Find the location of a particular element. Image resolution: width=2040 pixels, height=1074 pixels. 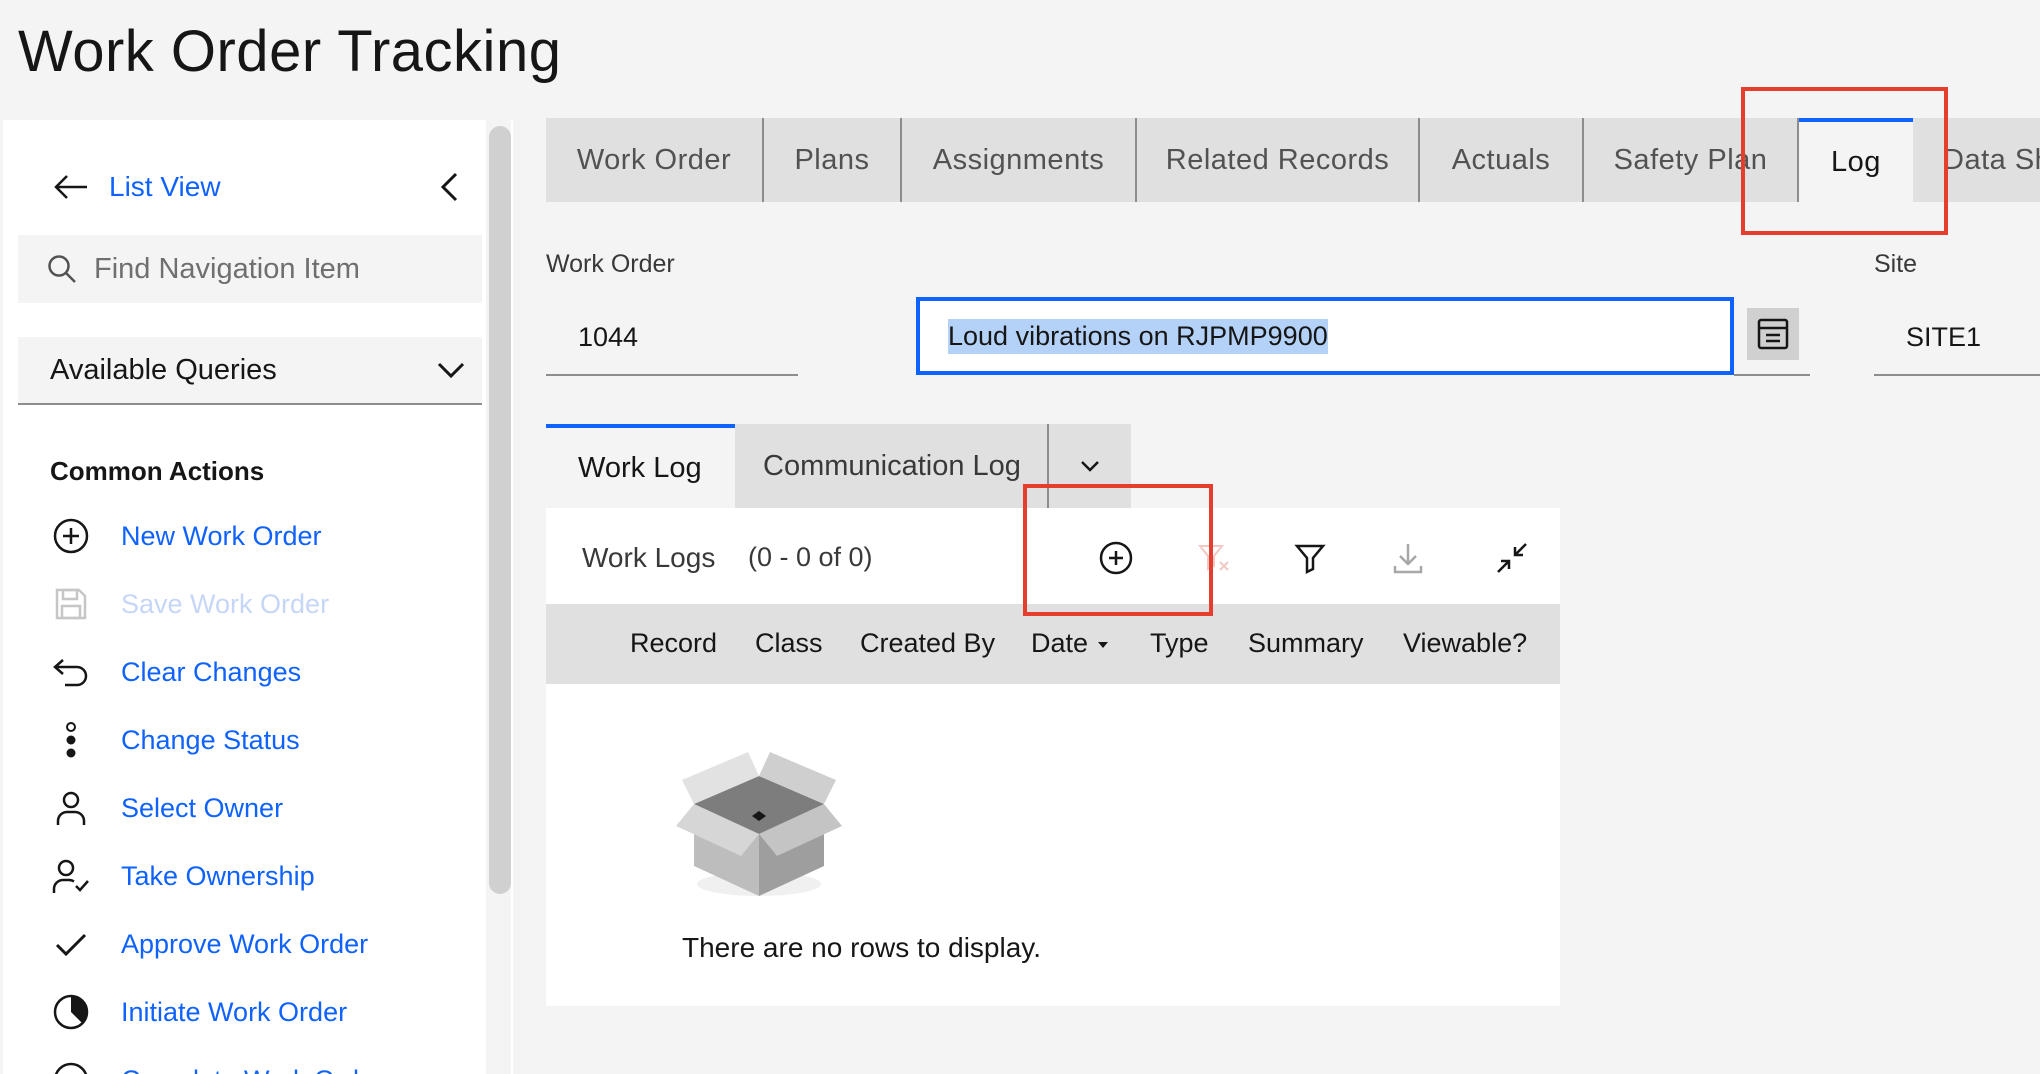

column-header: Created By is located at coordinates (927, 643).